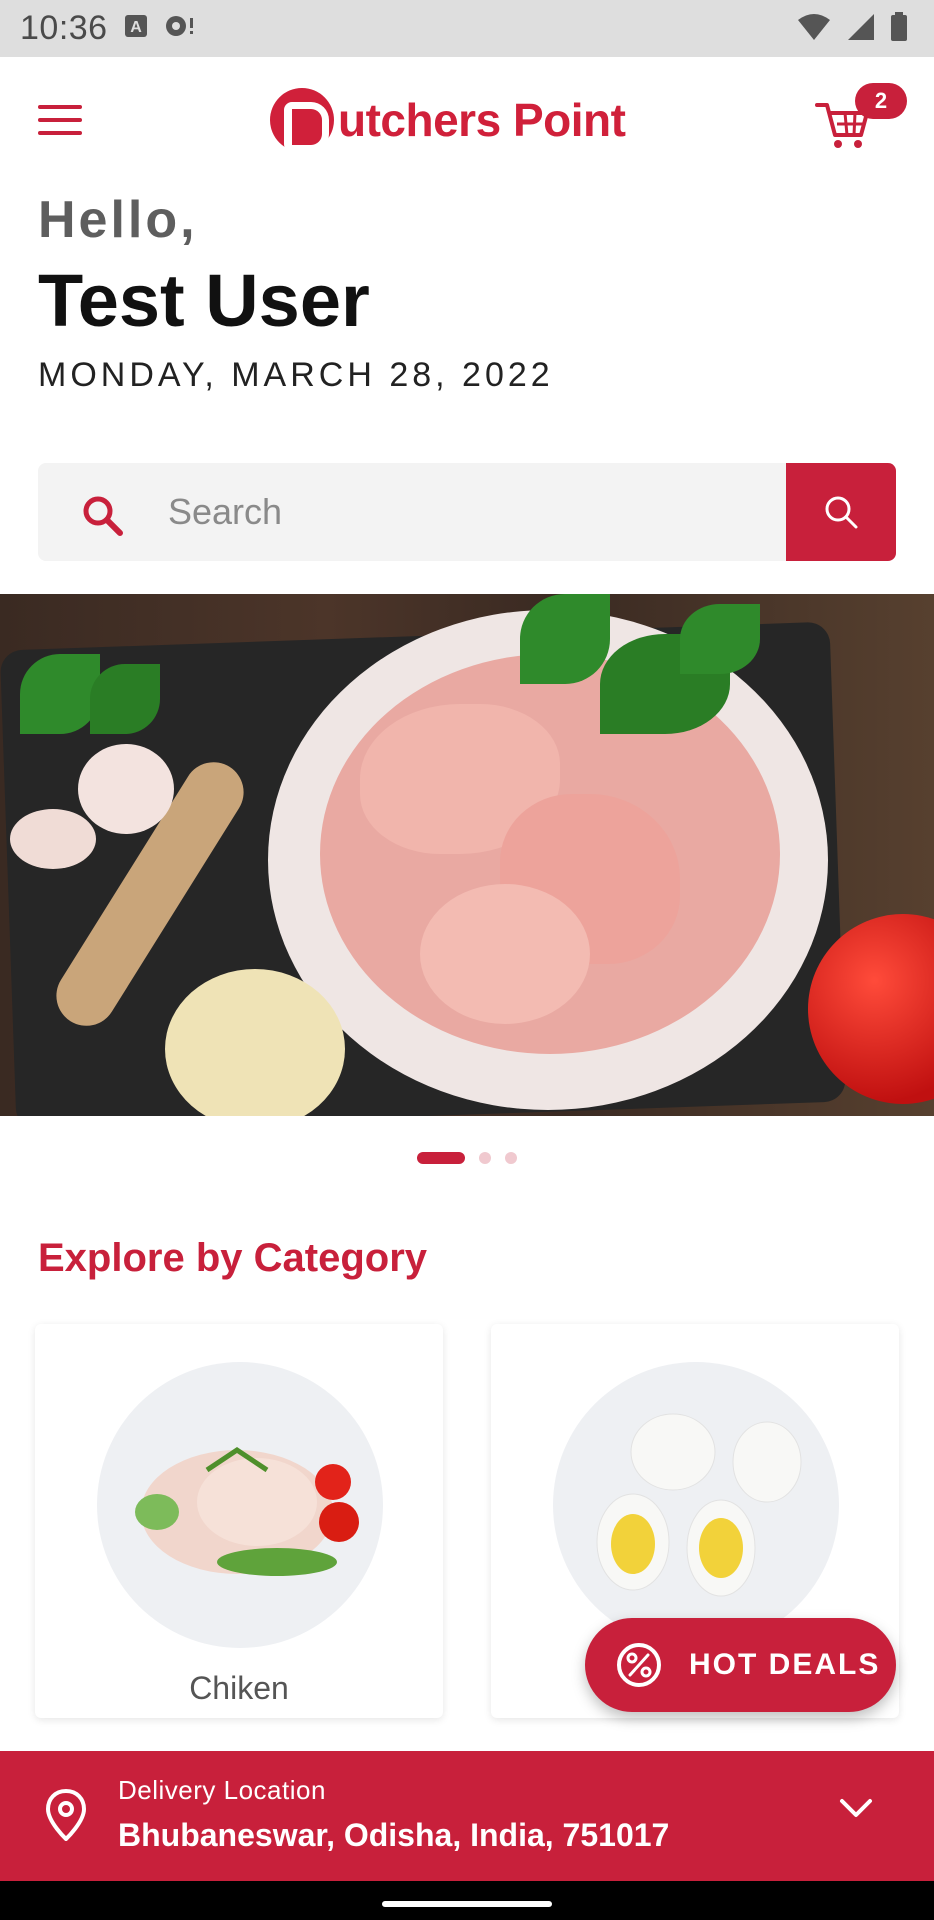 Image resolution: width=934 pixels, height=1920 pixels. What do you see at coordinates (856, 1811) in the screenshot?
I see `chevron-down-icon` at bounding box center [856, 1811].